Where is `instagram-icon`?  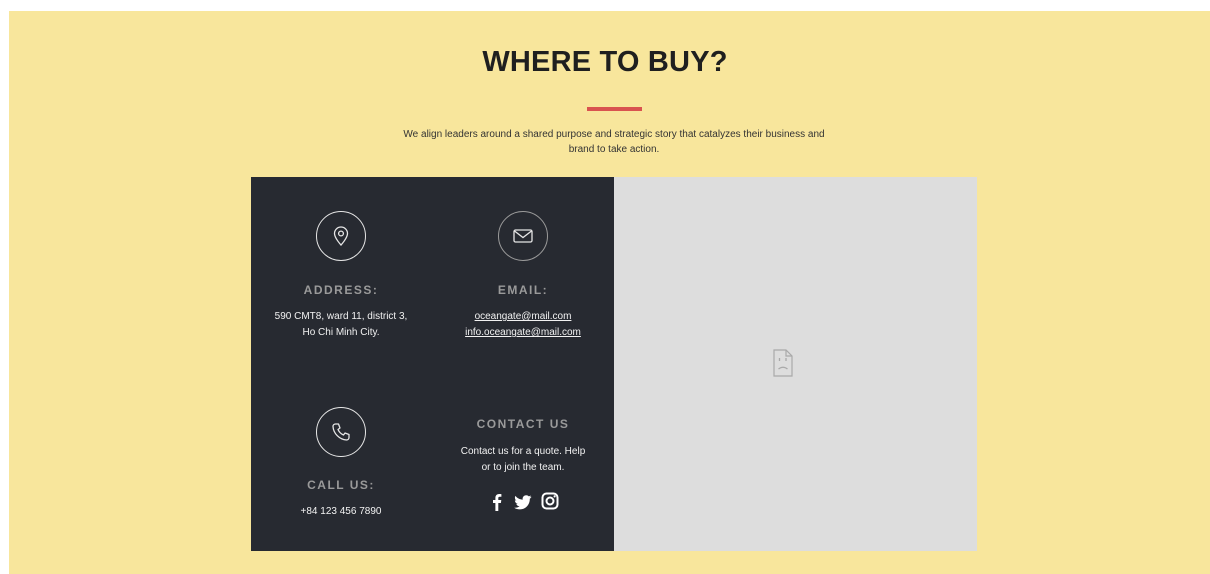 instagram-icon is located at coordinates (550, 501).